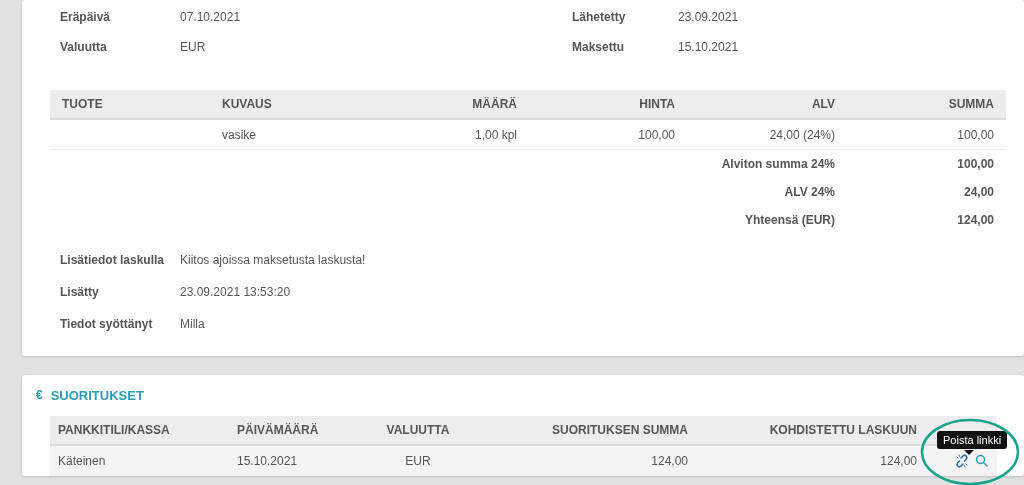  What do you see at coordinates (139, 461) in the screenshot?
I see `table-cell: Käteinen` at bounding box center [139, 461].